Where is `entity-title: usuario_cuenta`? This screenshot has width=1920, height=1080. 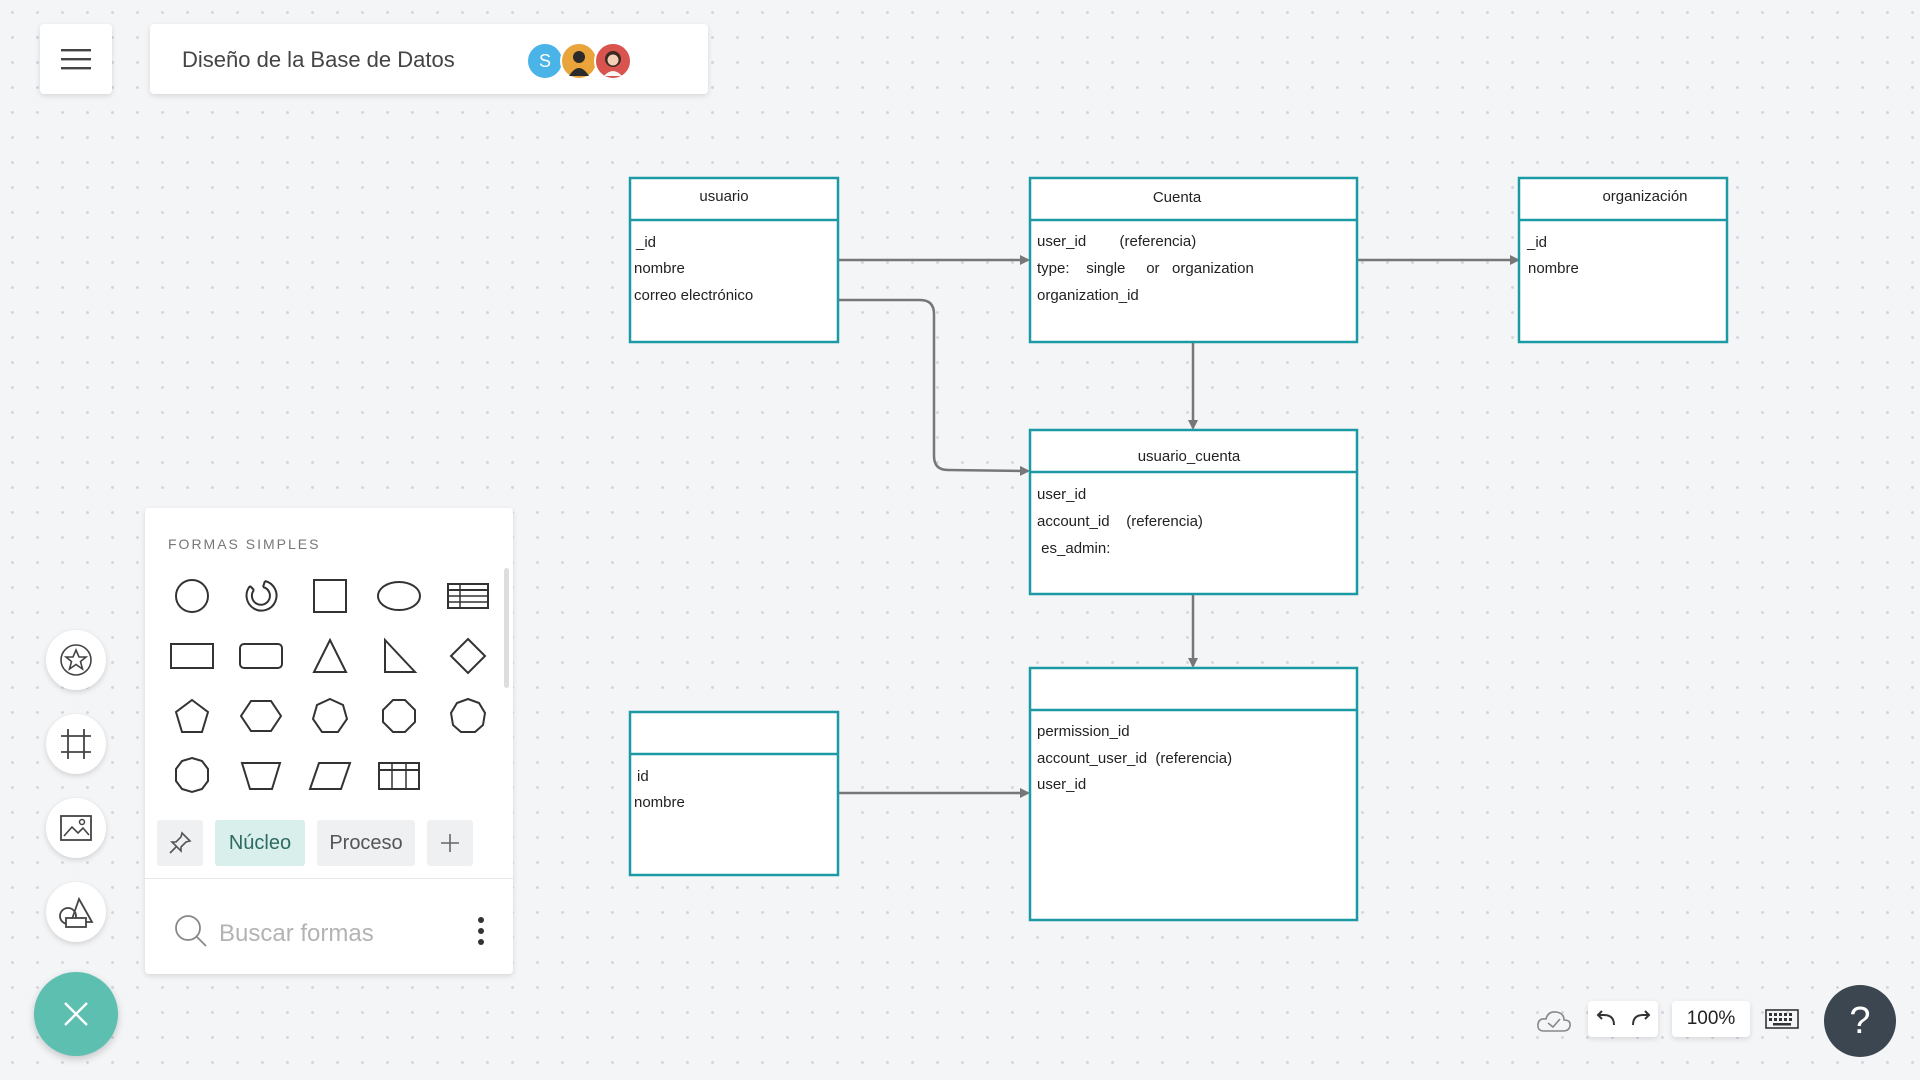 entity-title: usuario_cuenta is located at coordinates (1189, 456).